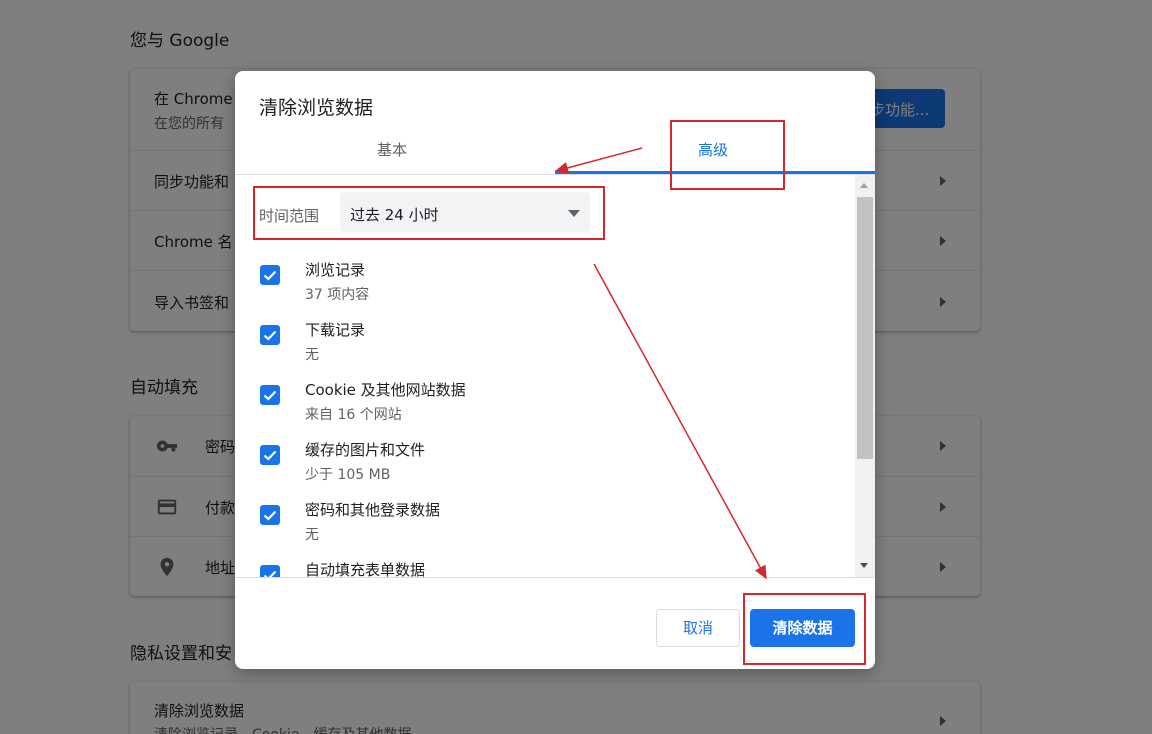 This screenshot has width=1152, height=734. I want to click on annotation-arrow-to-clear, so click(680, 421).